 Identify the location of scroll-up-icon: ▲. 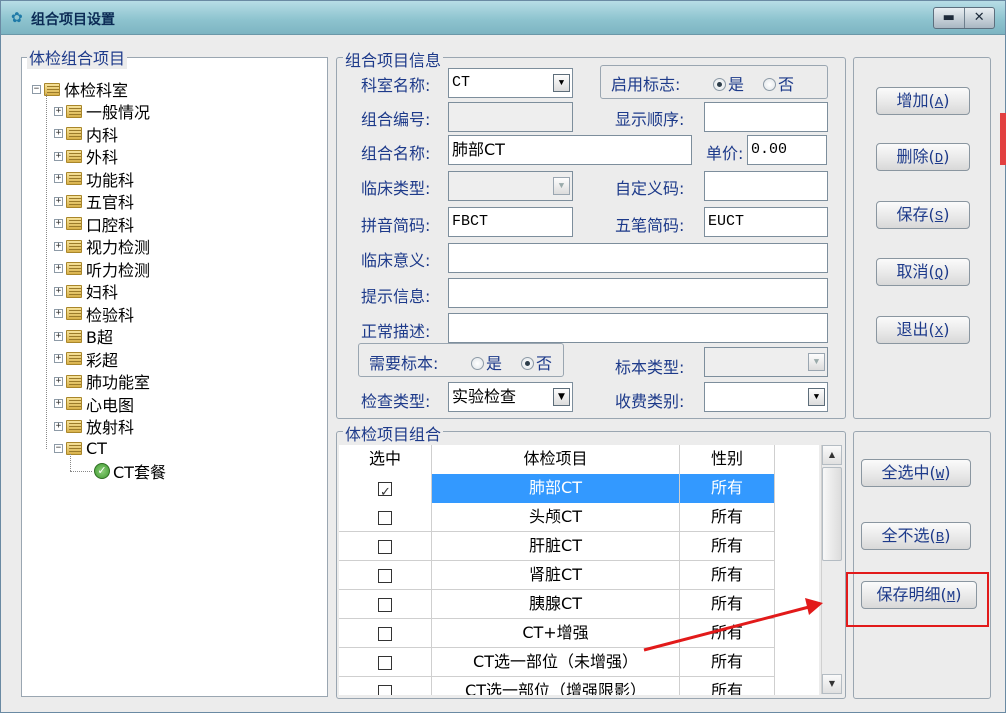
(832, 455).